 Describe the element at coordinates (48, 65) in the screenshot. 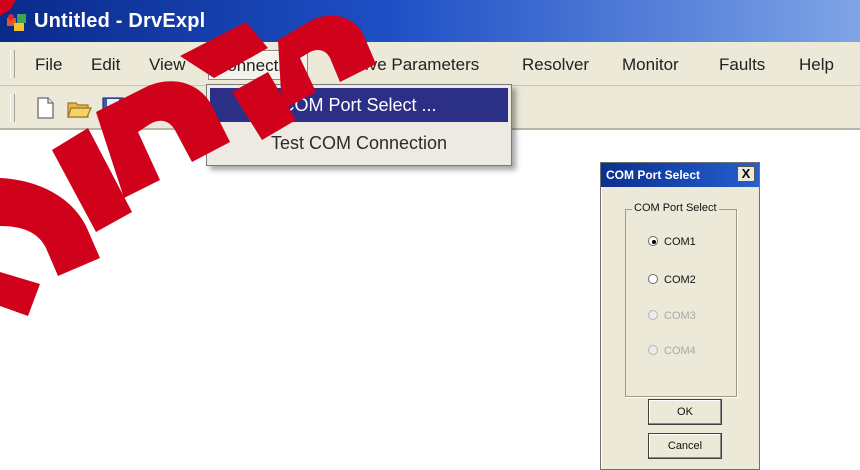

I see `menu-file: File` at that location.